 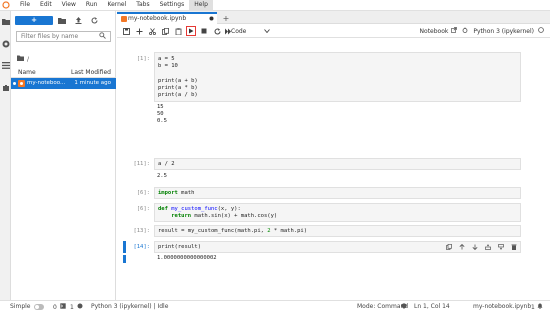 What do you see at coordinates (503, 31) in the screenshot?
I see `kernel-name: Python 3 (ipykernel)` at bounding box center [503, 31].